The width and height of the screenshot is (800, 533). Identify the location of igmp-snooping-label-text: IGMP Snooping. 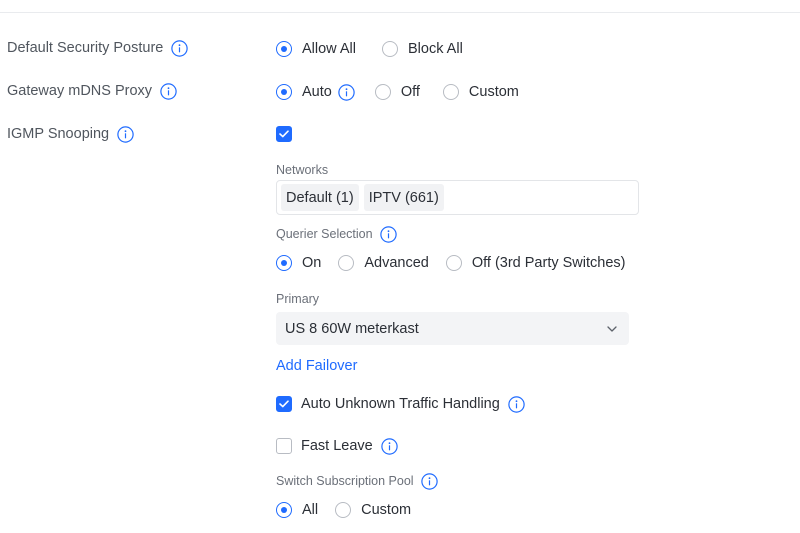
(58, 134).